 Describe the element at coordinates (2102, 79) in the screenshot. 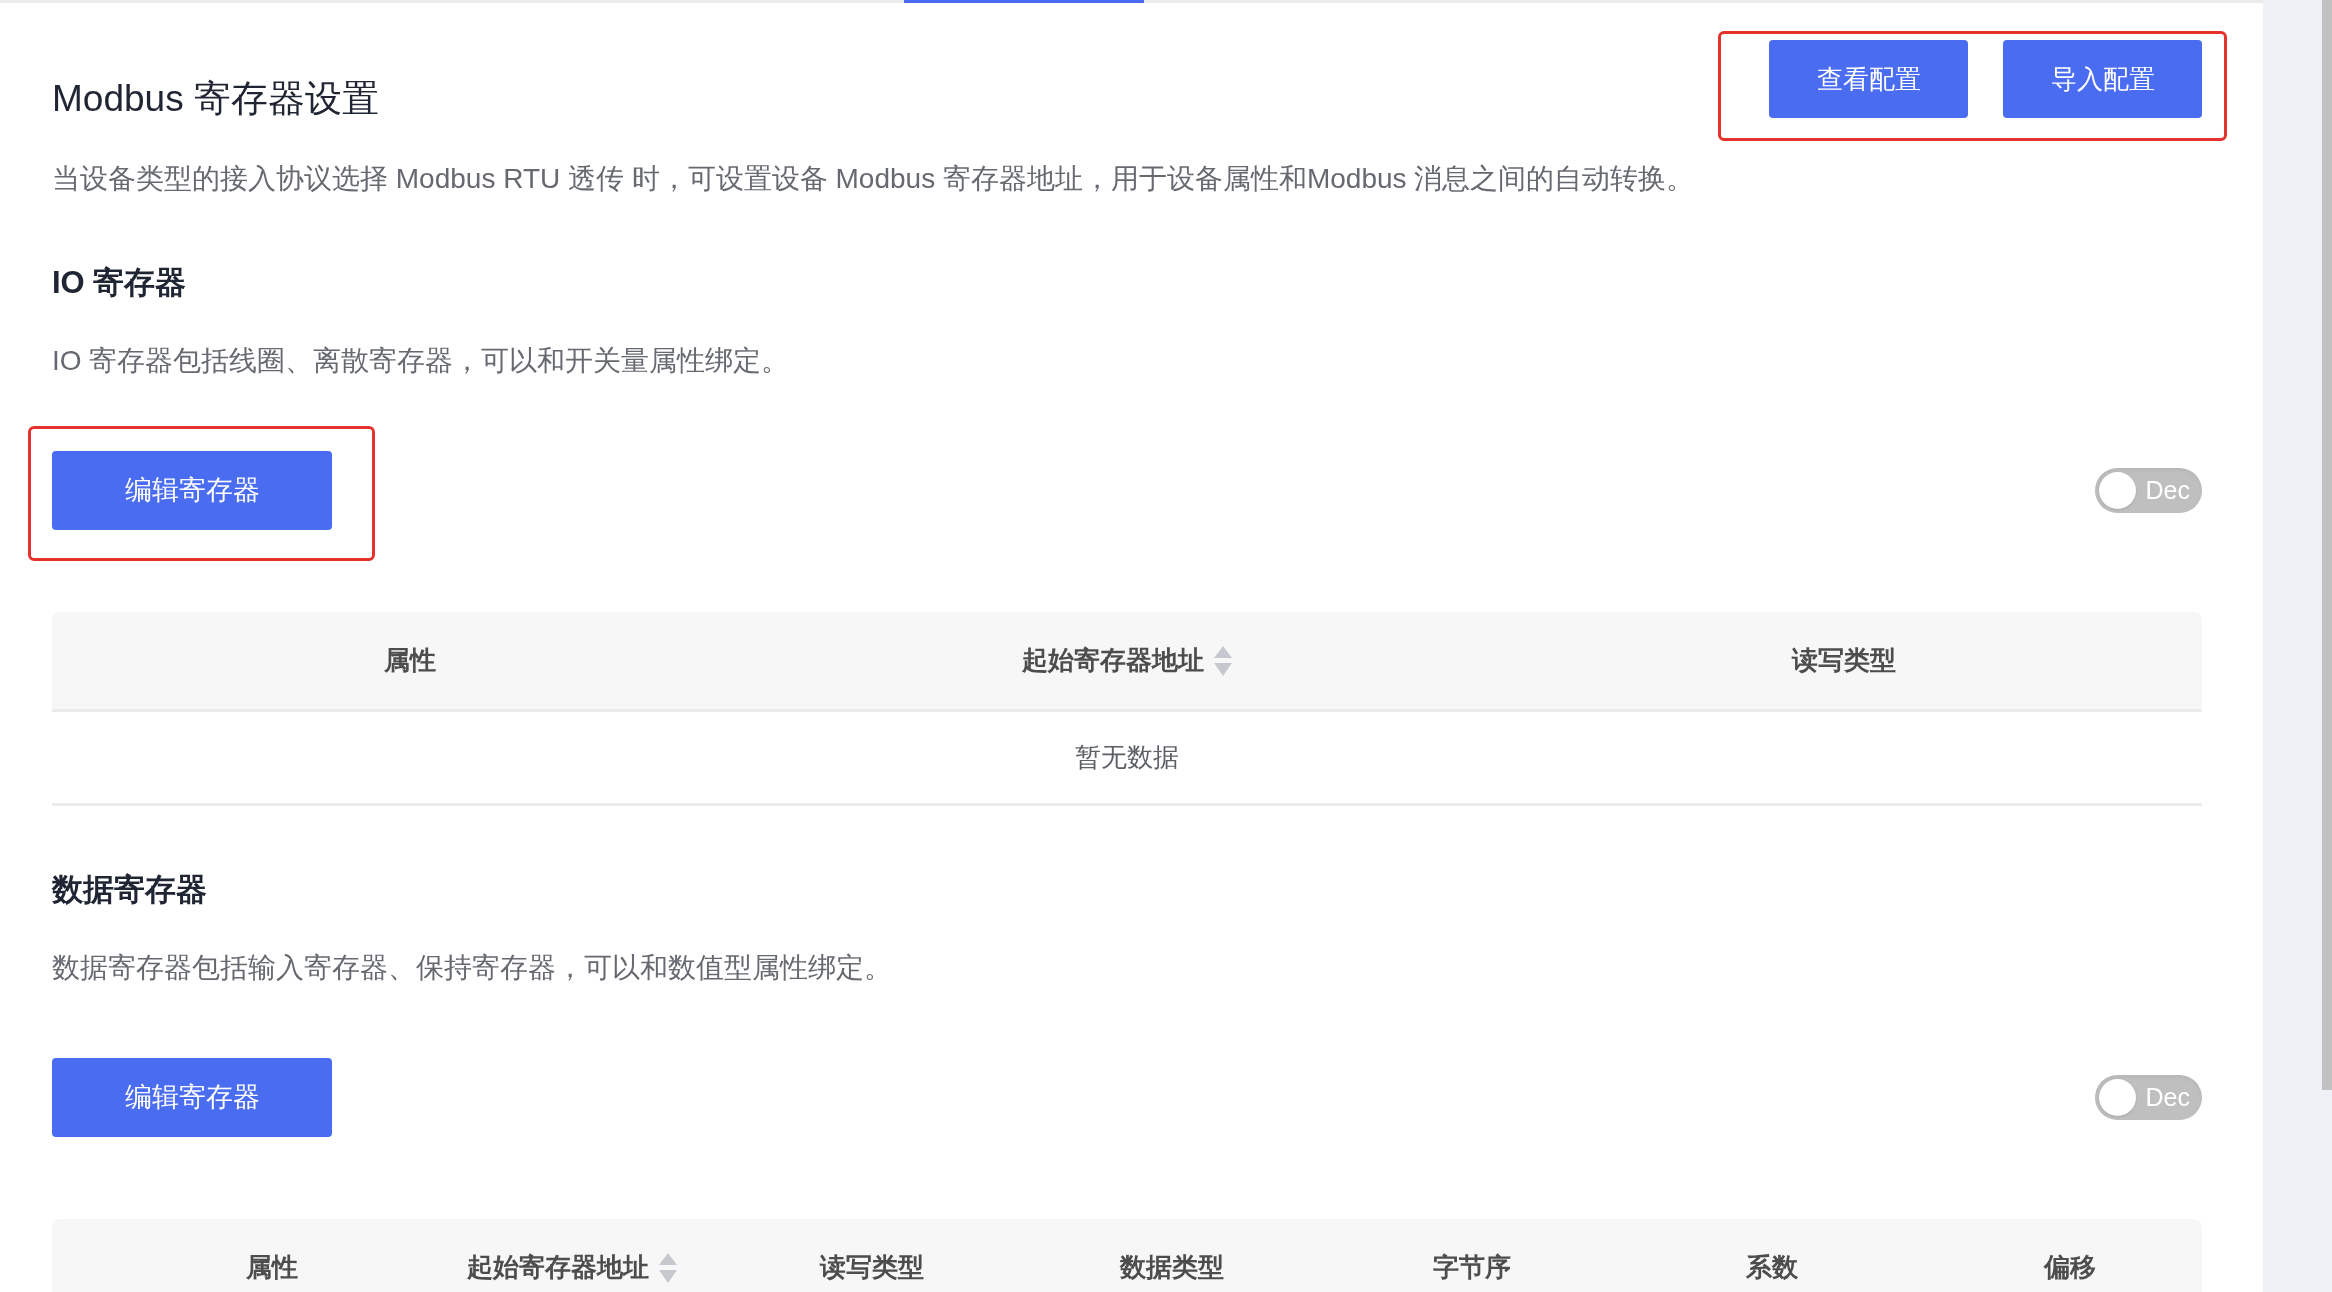

I see `action-button: 导入配置` at that location.